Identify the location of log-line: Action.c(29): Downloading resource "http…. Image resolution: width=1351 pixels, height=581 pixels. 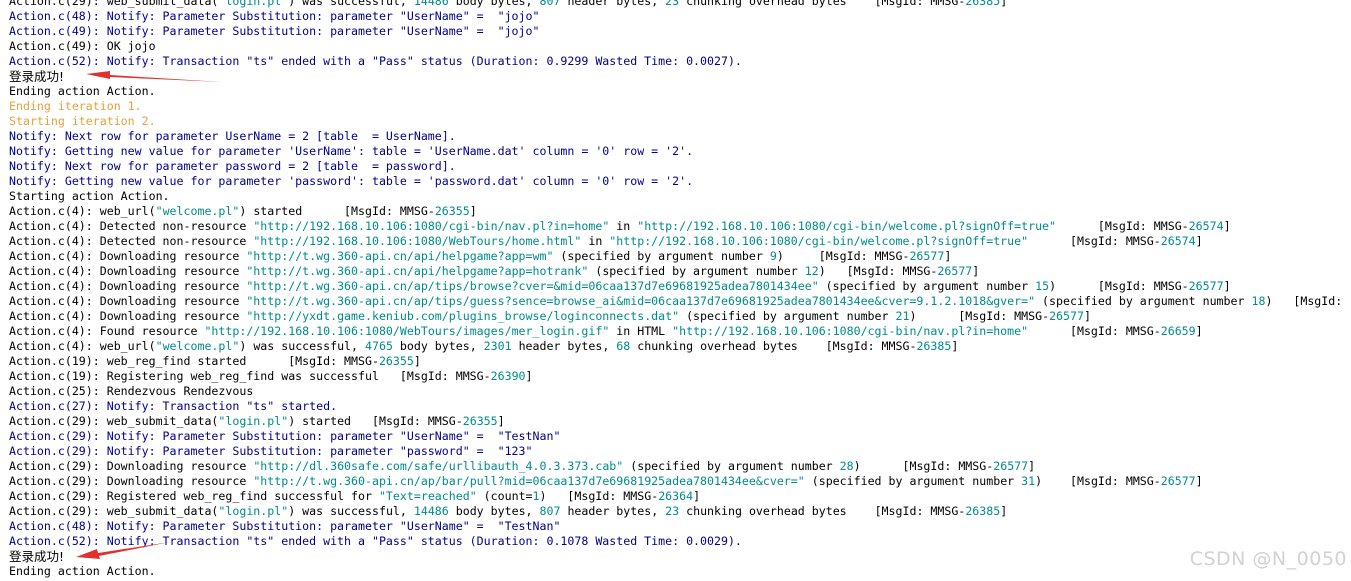
(680, 481).